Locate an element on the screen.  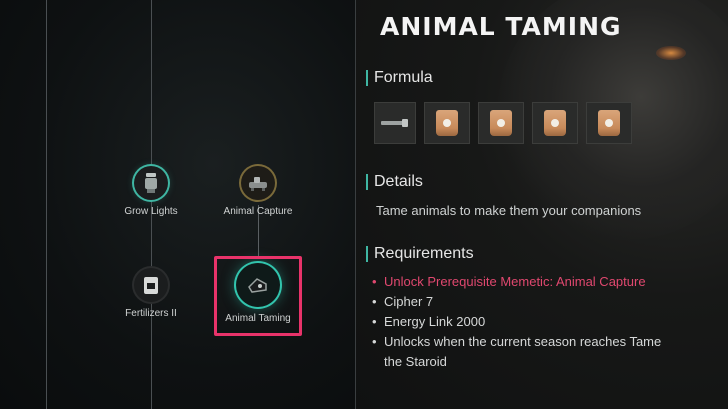
node-animal-capture: Animal Capture is located at coordinates (258, 191).